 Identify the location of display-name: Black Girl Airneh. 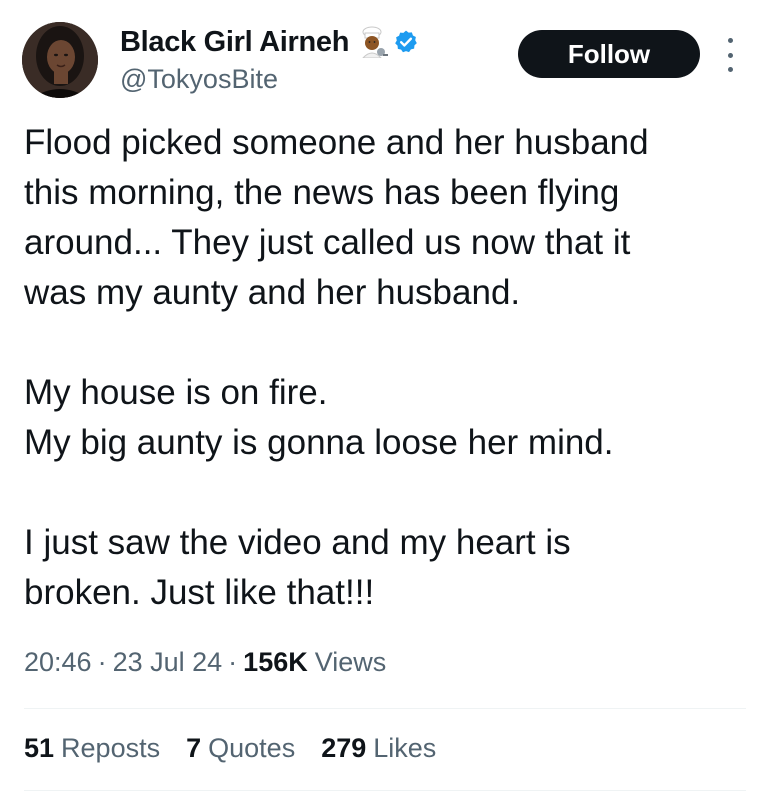
(234, 42).